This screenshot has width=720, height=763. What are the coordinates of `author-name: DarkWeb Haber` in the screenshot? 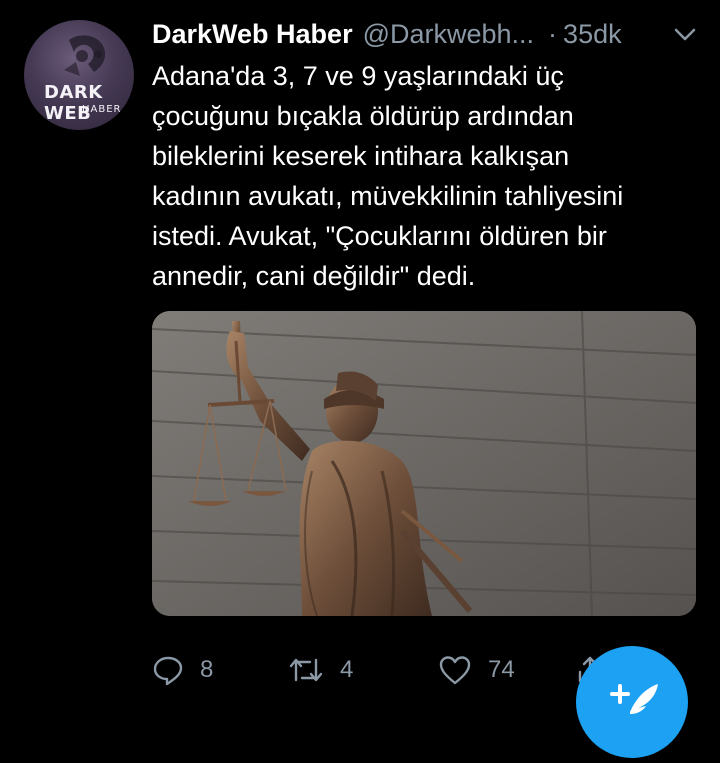 It's located at (252, 34).